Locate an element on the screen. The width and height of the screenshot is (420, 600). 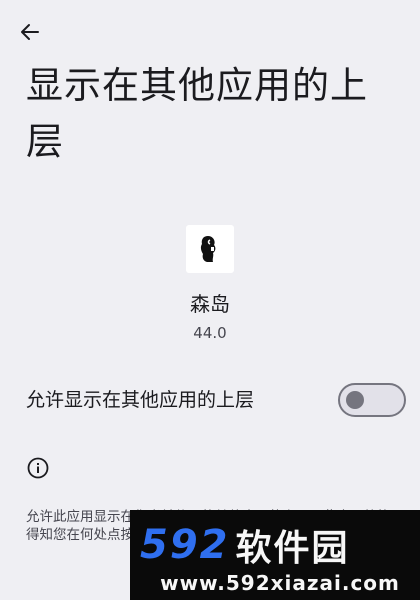
watermark-url: www.592xiazai.com is located at coordinates (280, 583).